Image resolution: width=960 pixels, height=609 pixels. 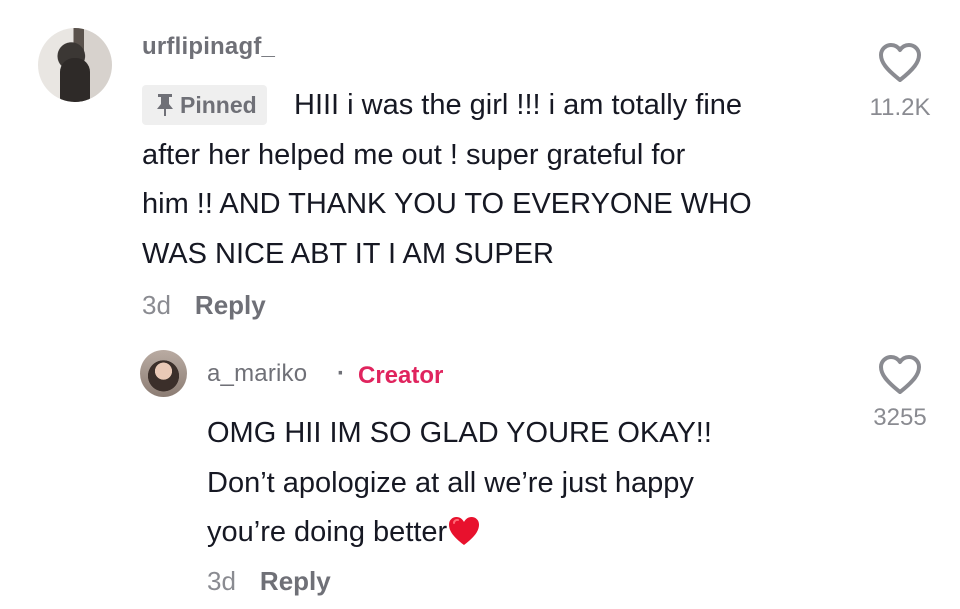 I want to click on comment-meta: 3d Reply, so click(x=204, y=305).